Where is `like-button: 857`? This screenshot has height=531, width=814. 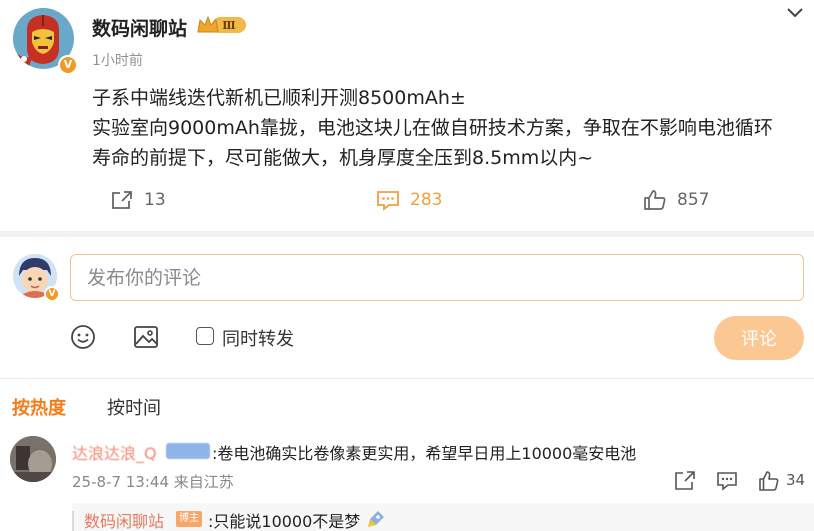
like-button: 857 is located at coordinates (676, 200).